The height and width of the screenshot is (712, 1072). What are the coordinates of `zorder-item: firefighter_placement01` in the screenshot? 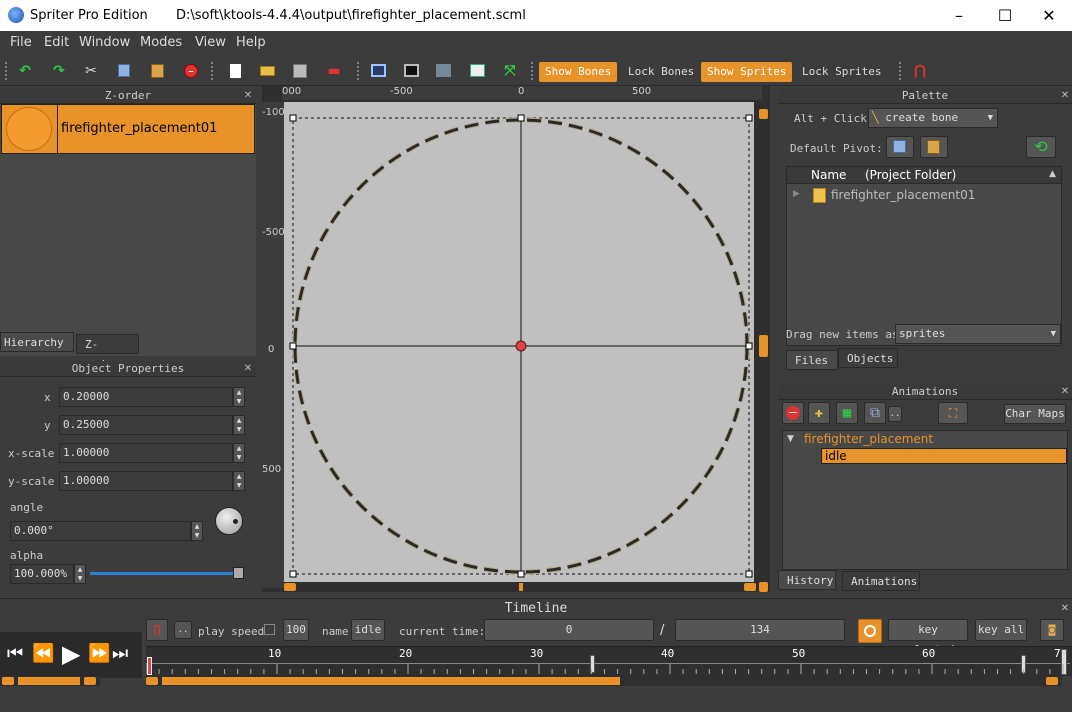 It's located at (128, 129).